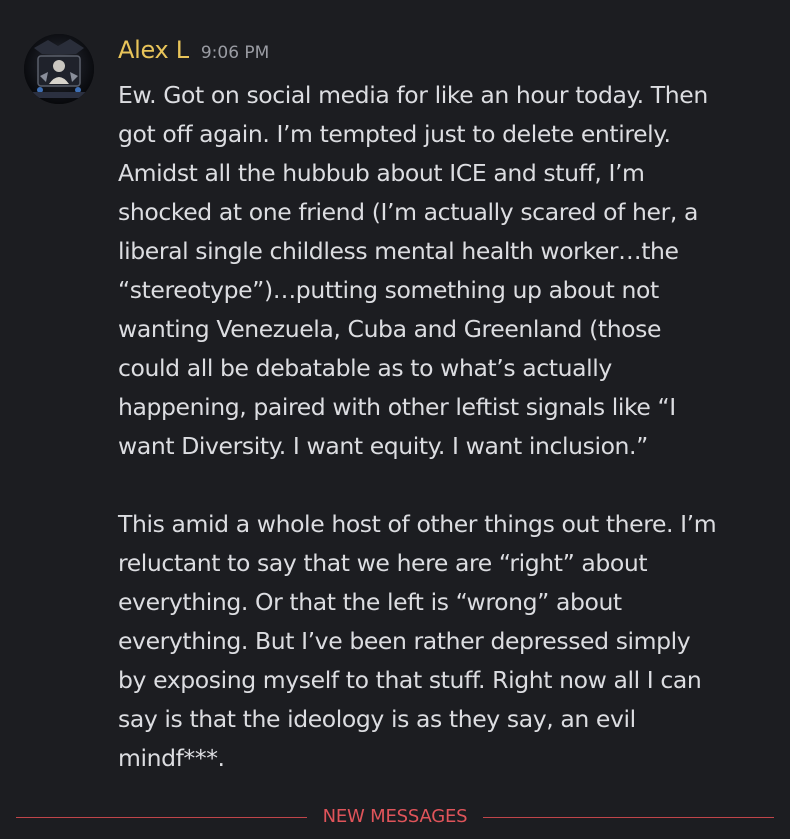  I want to click on author-name: Alex L, so click(153, 50).